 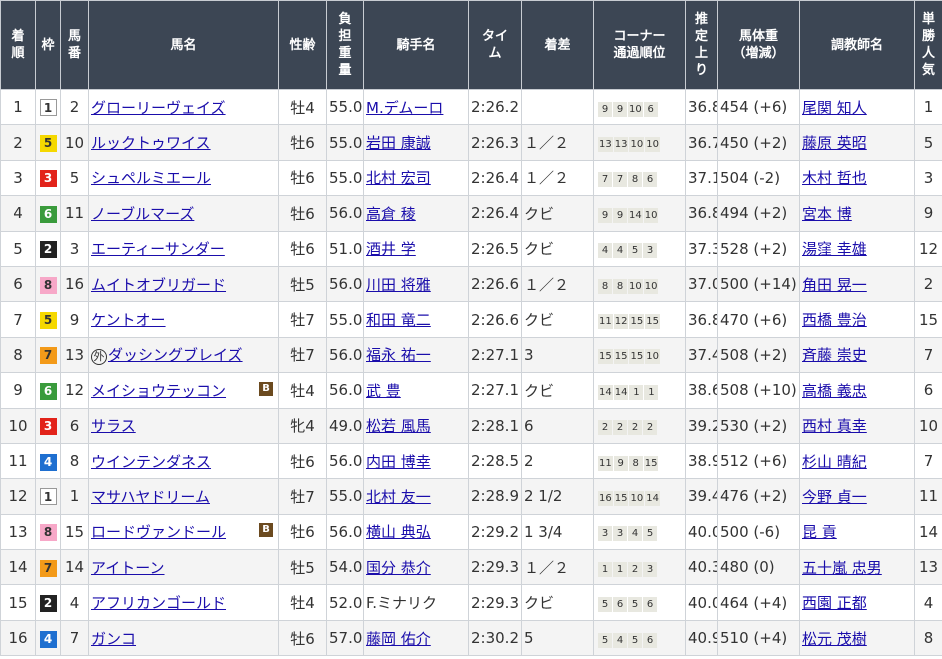 I want to click on horse-name-link: ウインテンダネス, so click(x=151, y=462).